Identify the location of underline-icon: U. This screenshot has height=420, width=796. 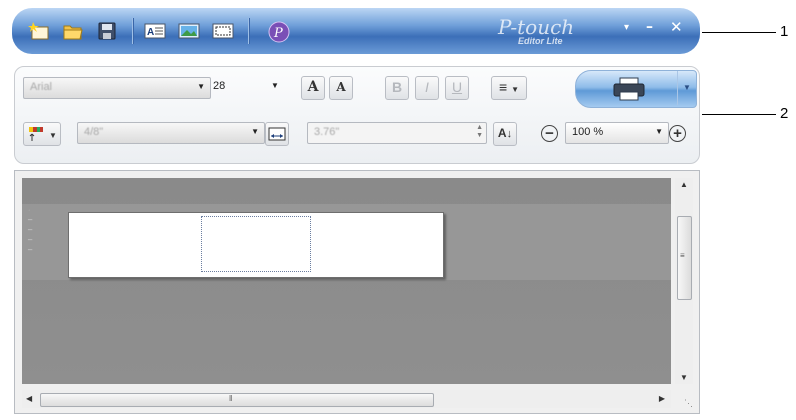
(457, 87).